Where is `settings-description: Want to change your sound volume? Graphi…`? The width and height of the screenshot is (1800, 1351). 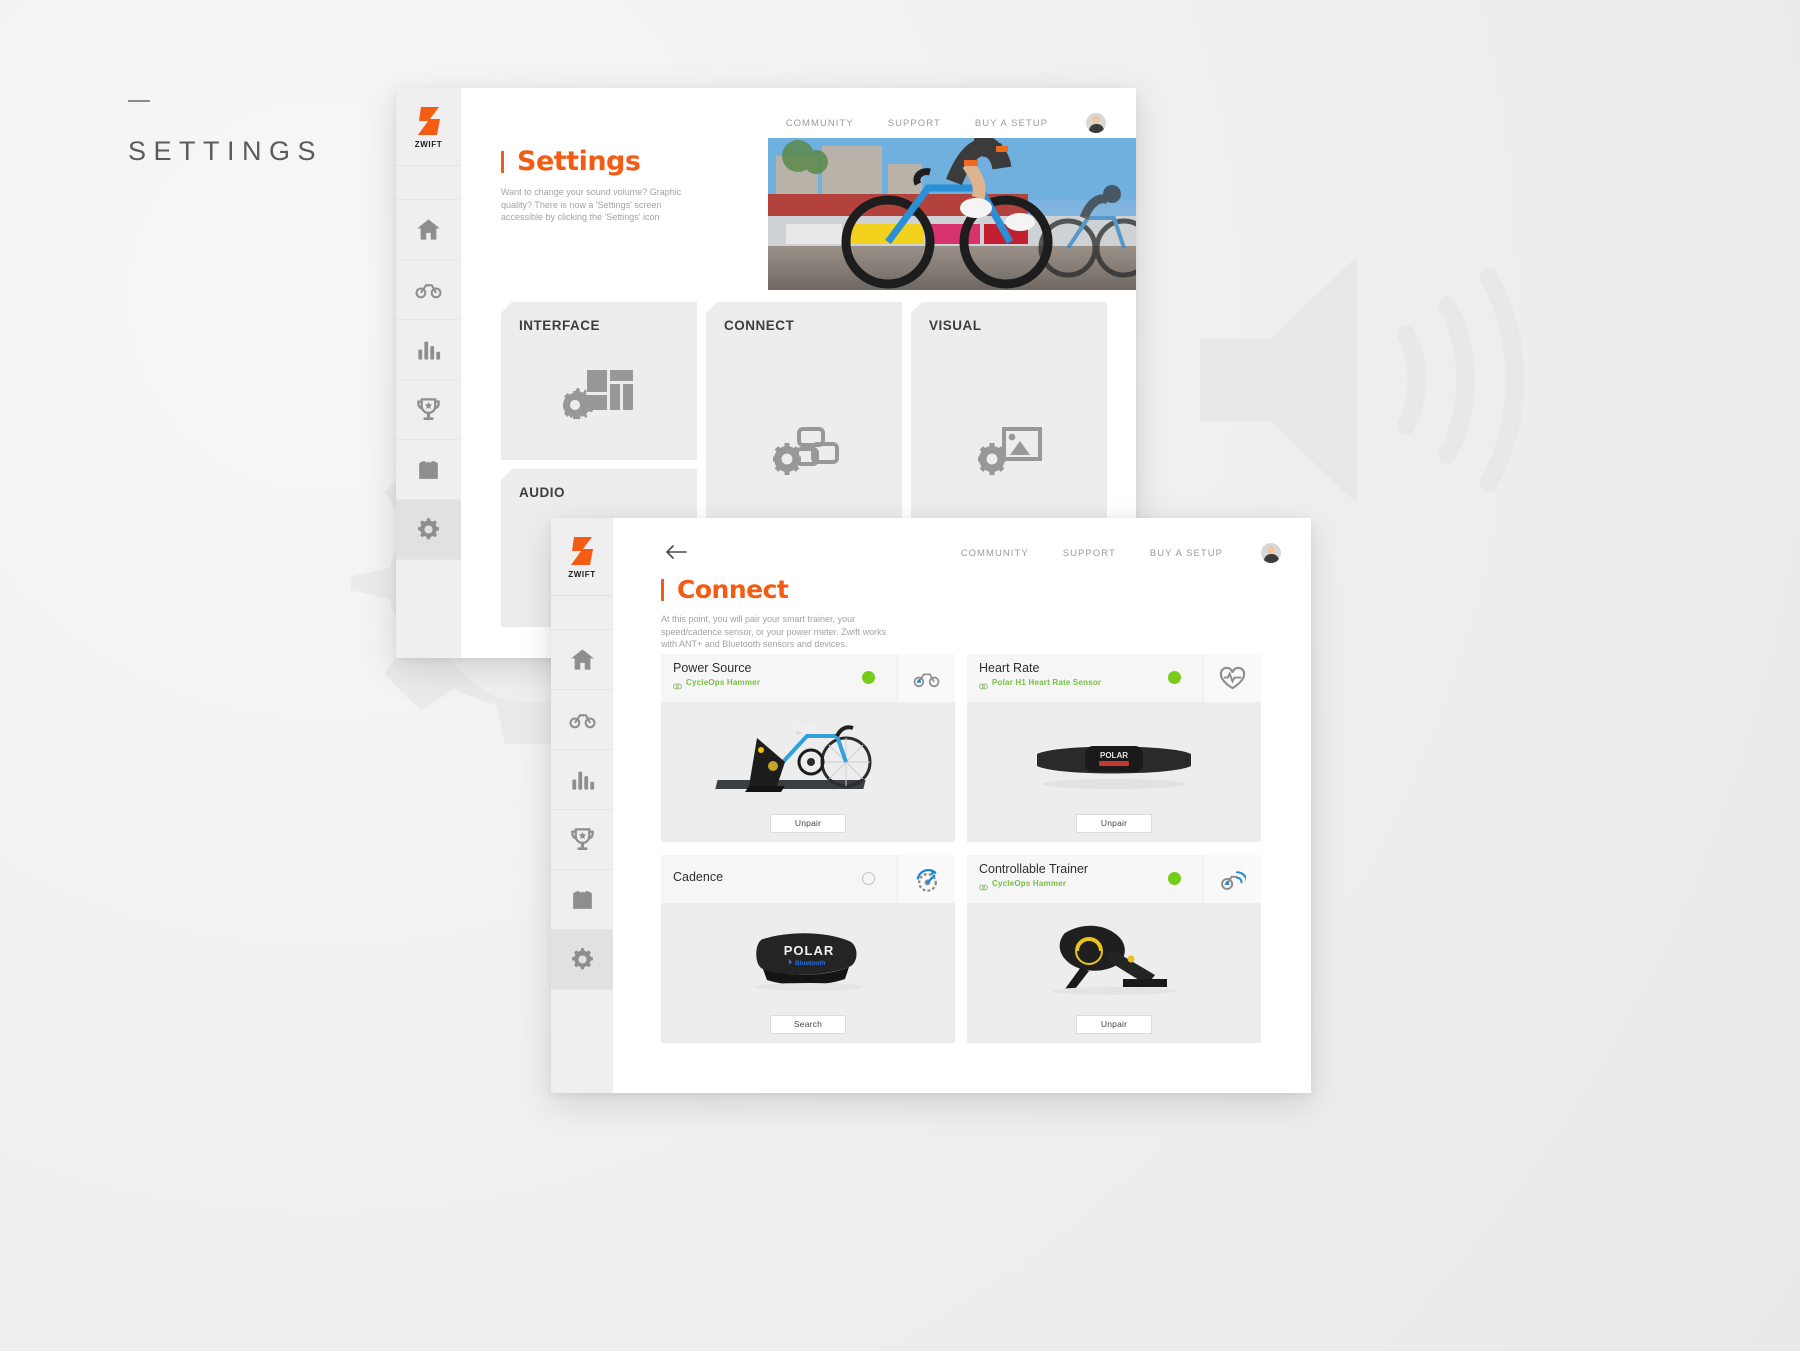
settings-description: Want to change your sound volume? Graphi… is located at coordinates (591, 204).